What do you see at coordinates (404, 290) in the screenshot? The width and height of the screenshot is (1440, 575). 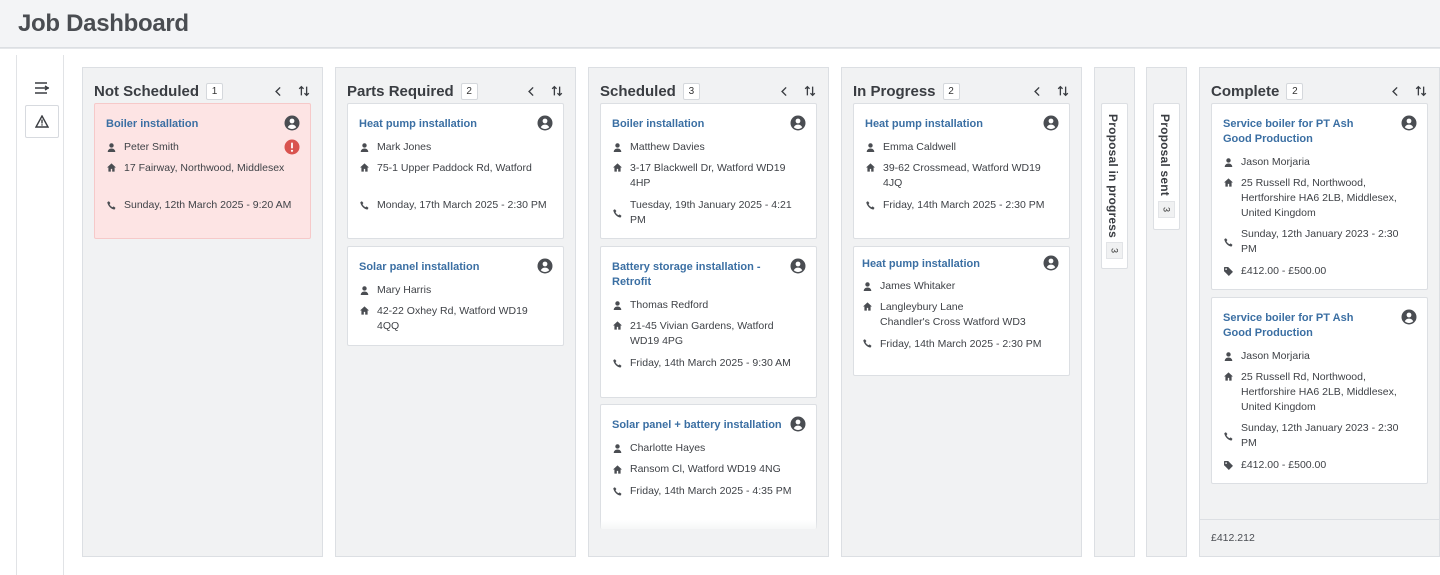 I see `customer-name: Mary Harris` at bounding box center [404, 290].